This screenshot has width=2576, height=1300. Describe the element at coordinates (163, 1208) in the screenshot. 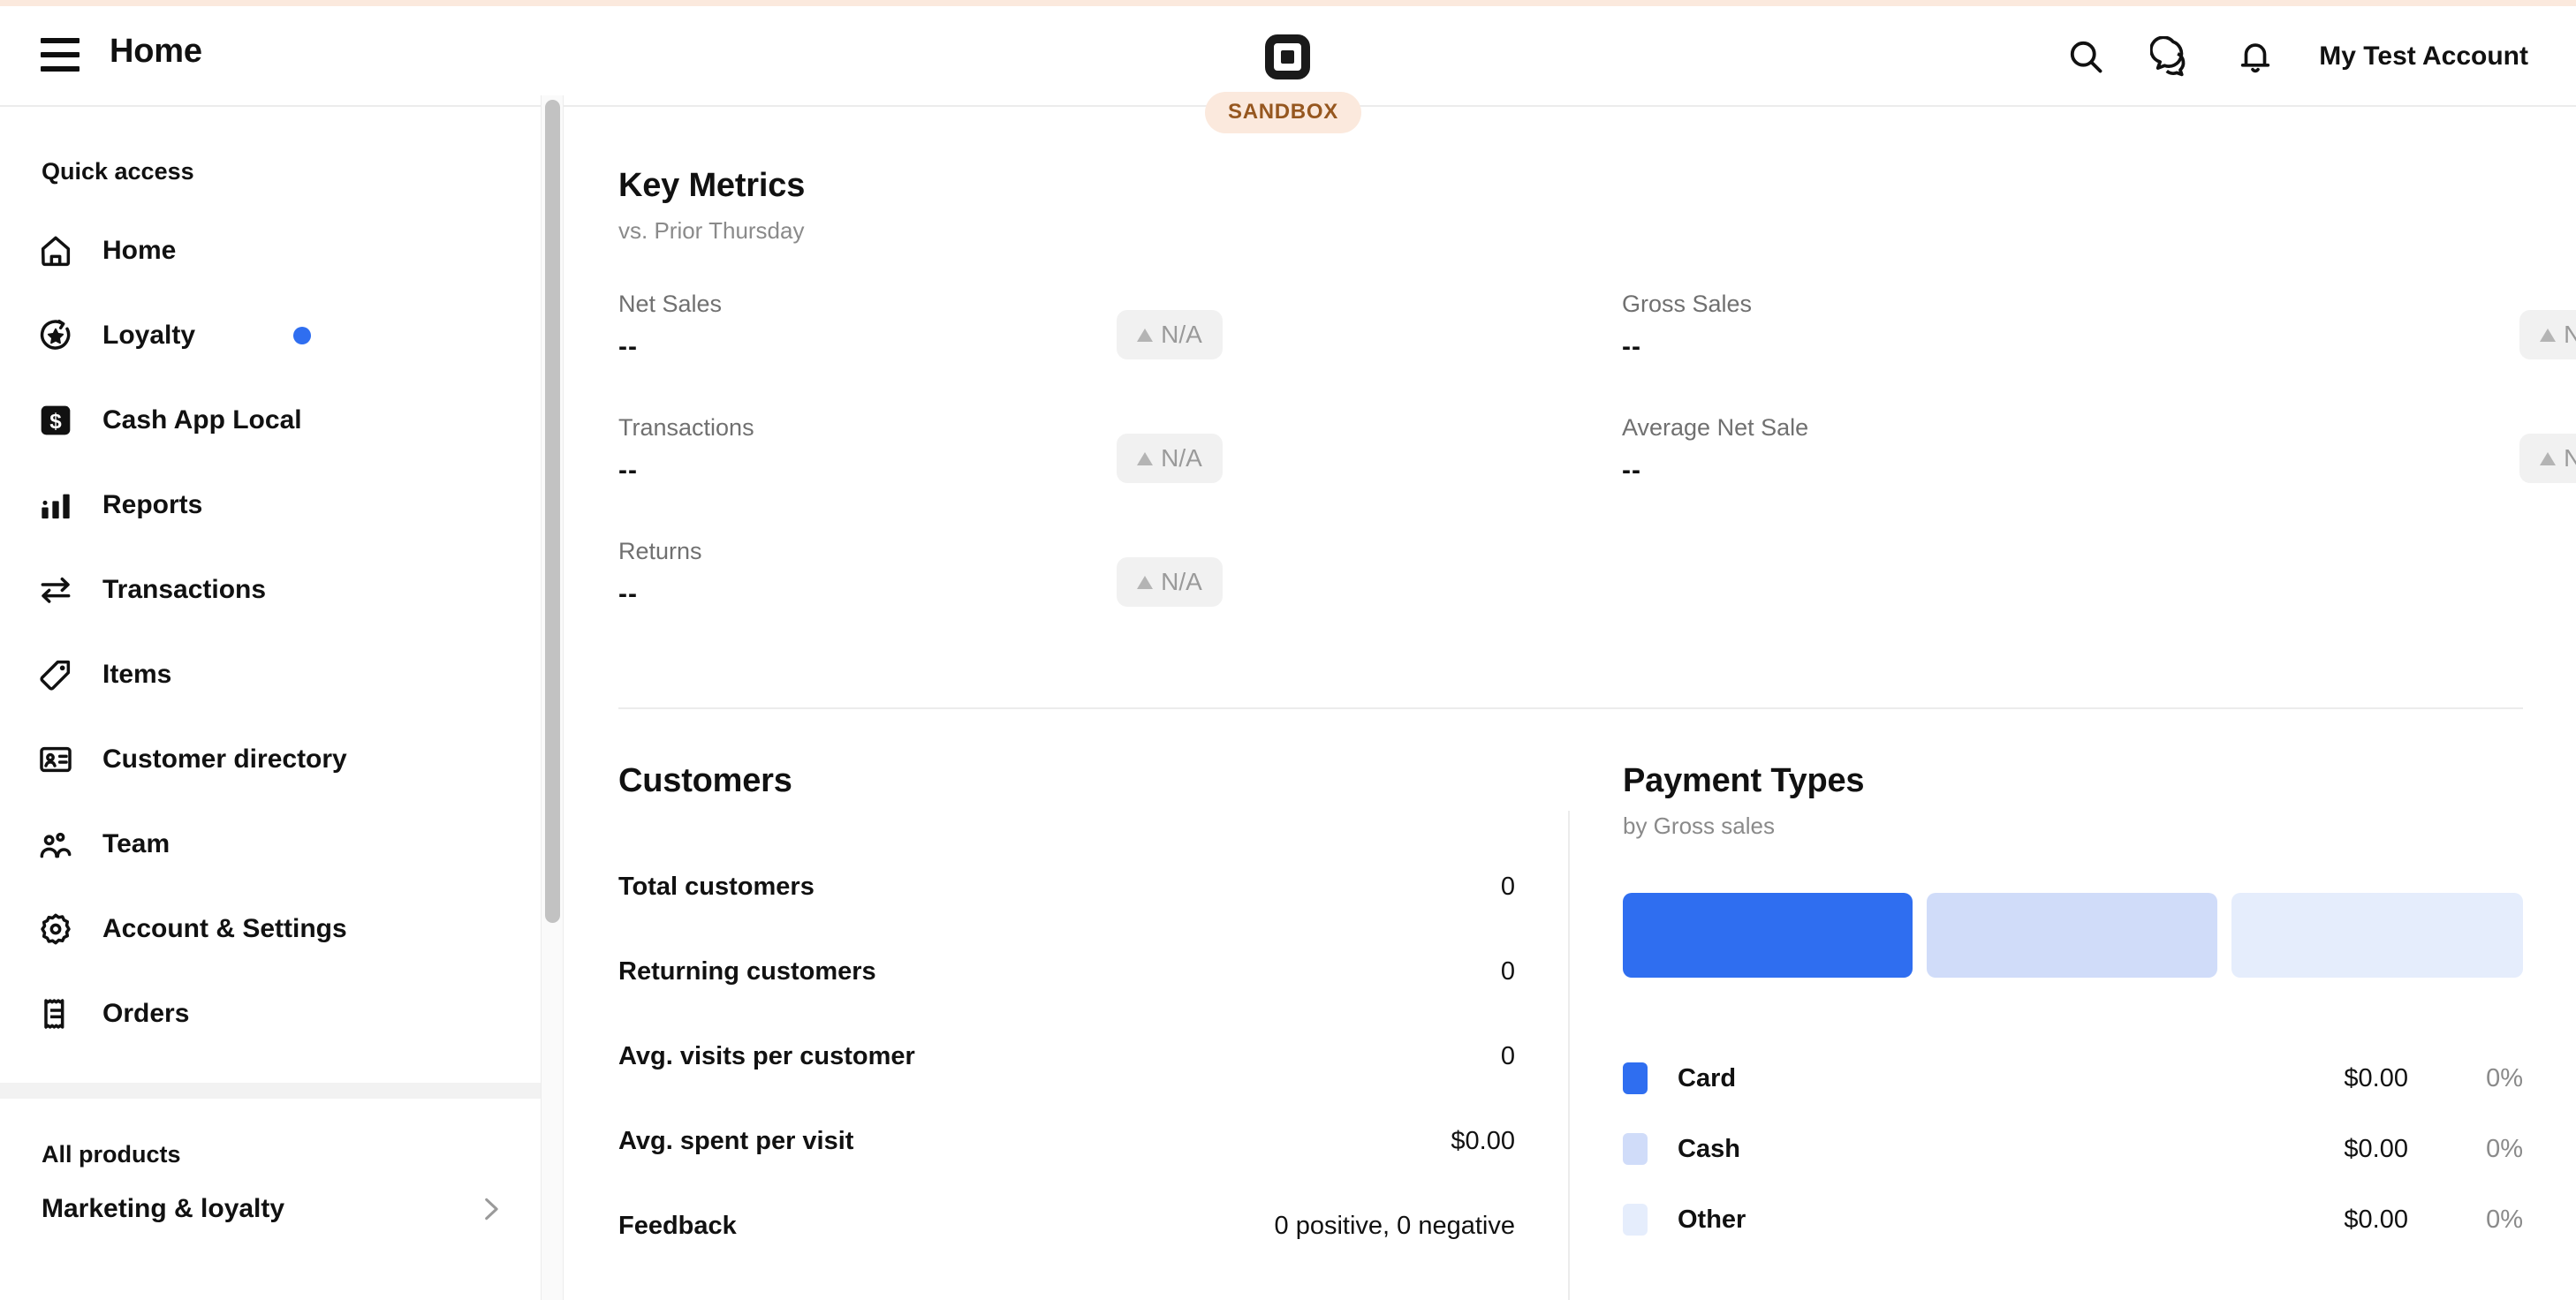

I see `product-item-label: Marketing & loyalty` at that location.